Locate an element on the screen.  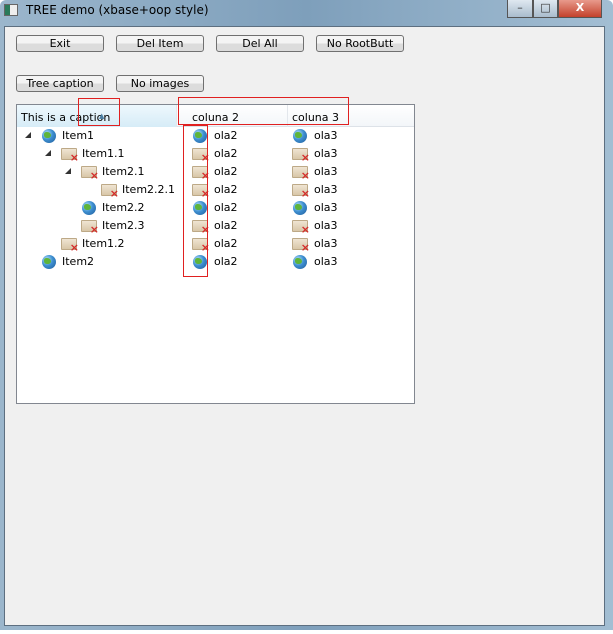
column-header-2: coluna 2 is located at coordinates (238, 116).